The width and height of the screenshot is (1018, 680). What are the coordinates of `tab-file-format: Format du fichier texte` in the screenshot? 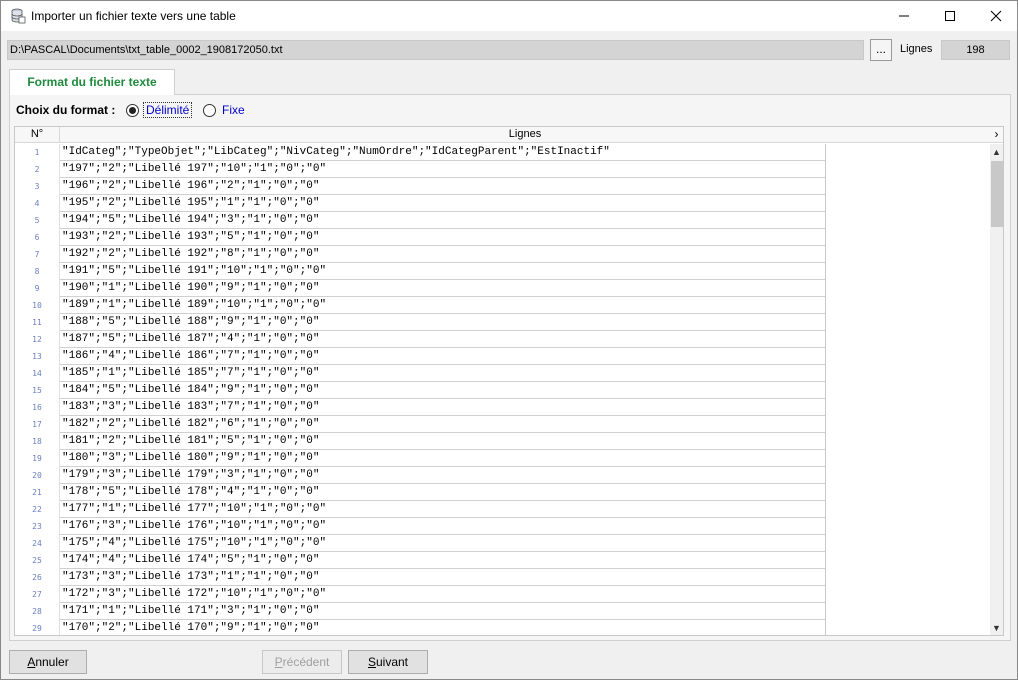 It's located at (92, 82).